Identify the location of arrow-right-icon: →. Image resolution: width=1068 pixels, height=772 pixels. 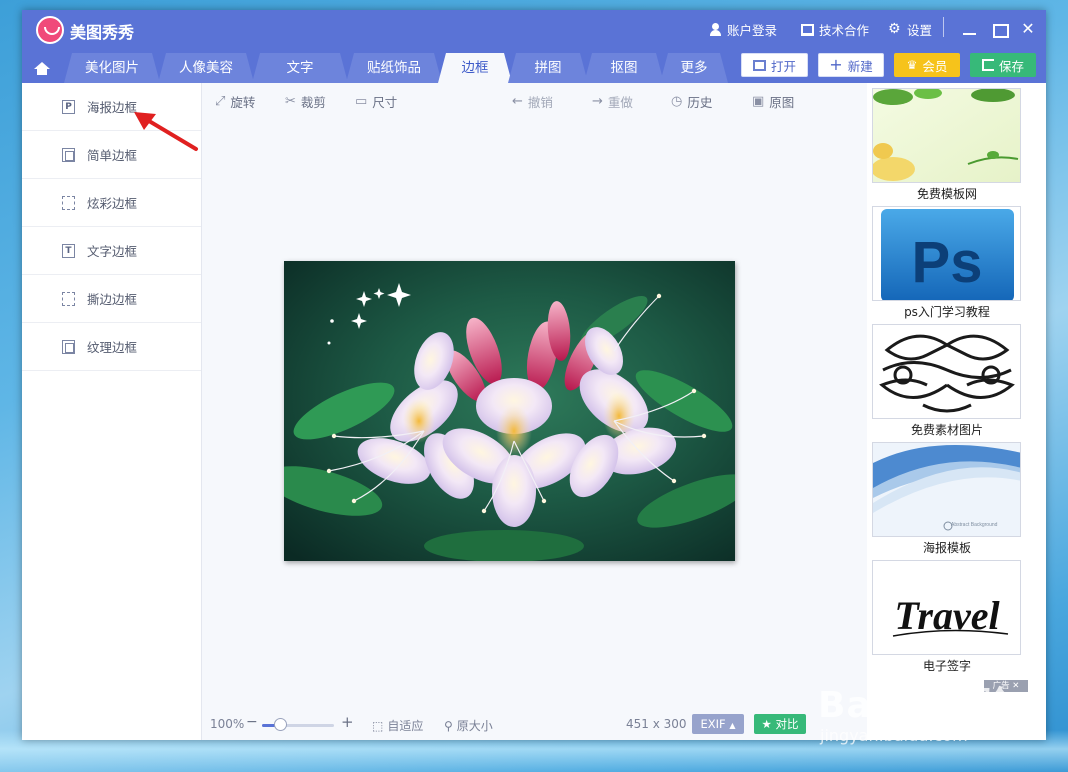
(597, 101).